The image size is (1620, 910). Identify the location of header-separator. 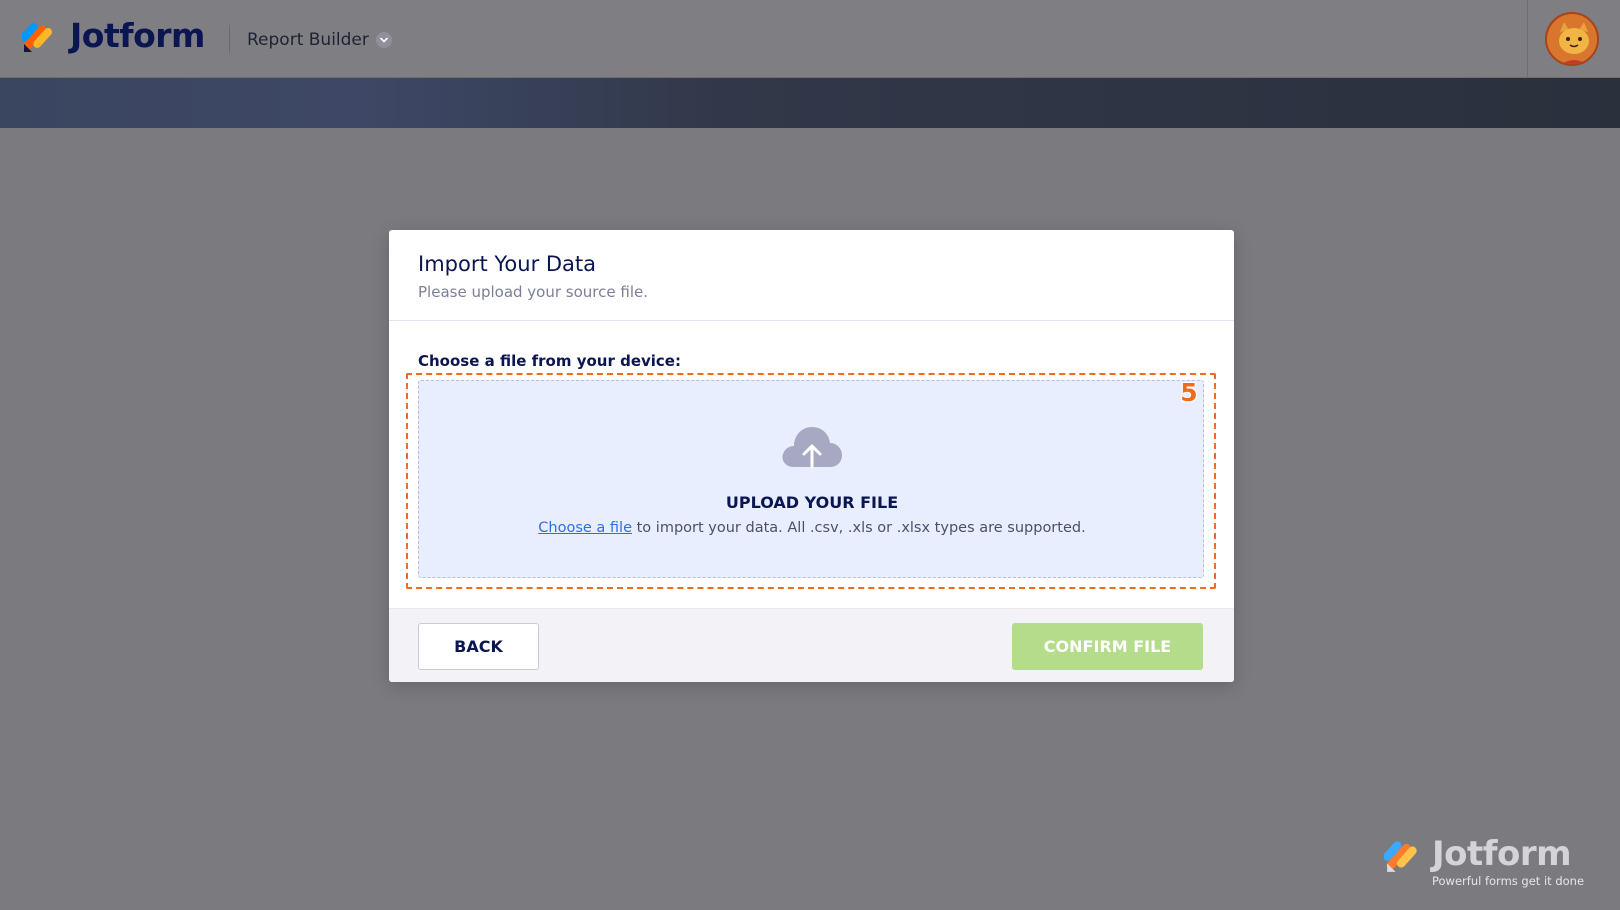
(1527, 39).